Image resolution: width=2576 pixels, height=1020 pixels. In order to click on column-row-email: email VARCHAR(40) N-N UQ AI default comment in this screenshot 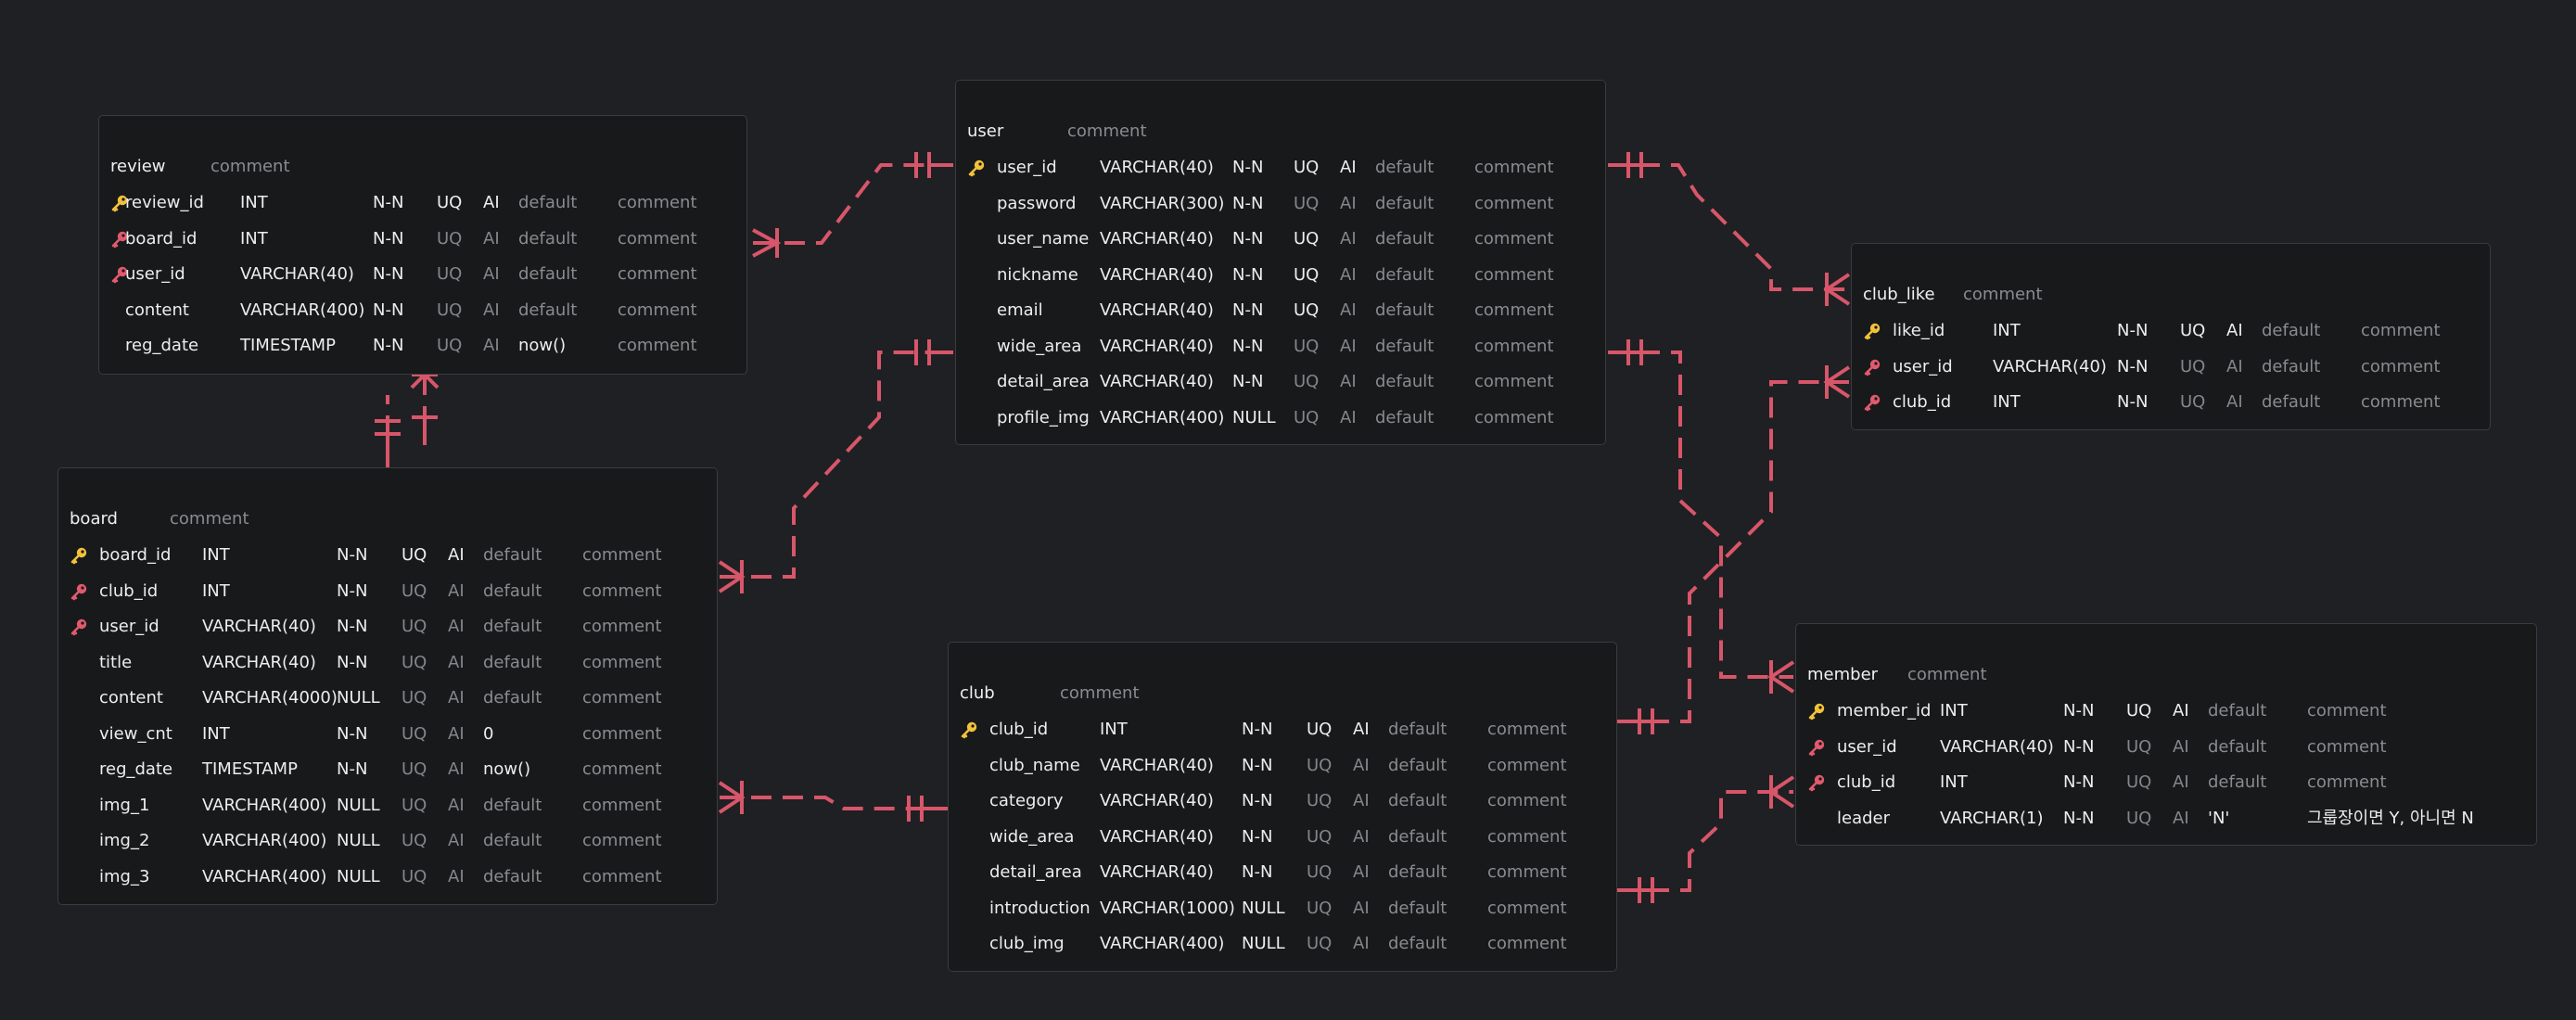, I will do `click(1280, 310)`.